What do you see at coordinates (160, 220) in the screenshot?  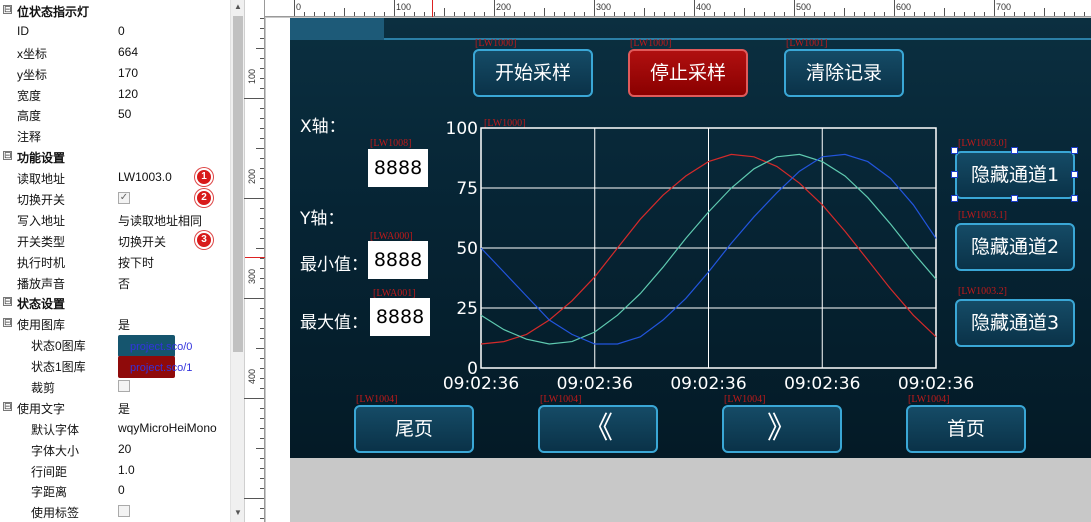 I see `property-value: 与读取地址相同` at bounding box center [160, 220].